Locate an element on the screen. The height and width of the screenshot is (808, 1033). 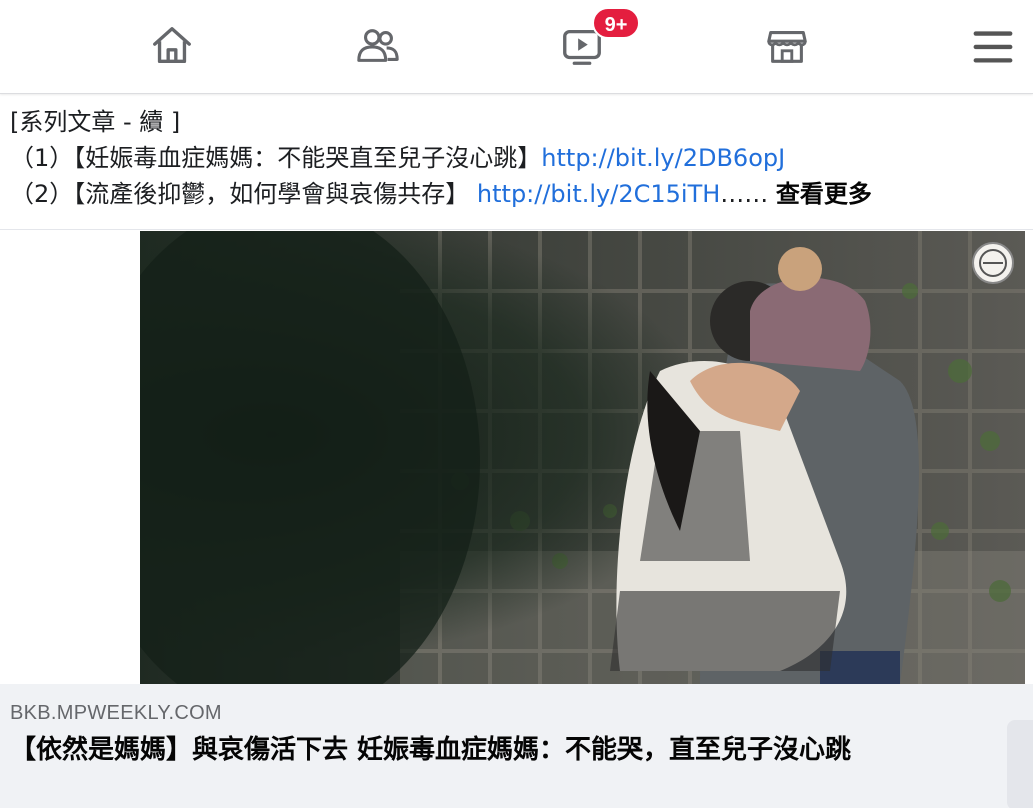
nav-home-button is located at coordinates (172, 46).